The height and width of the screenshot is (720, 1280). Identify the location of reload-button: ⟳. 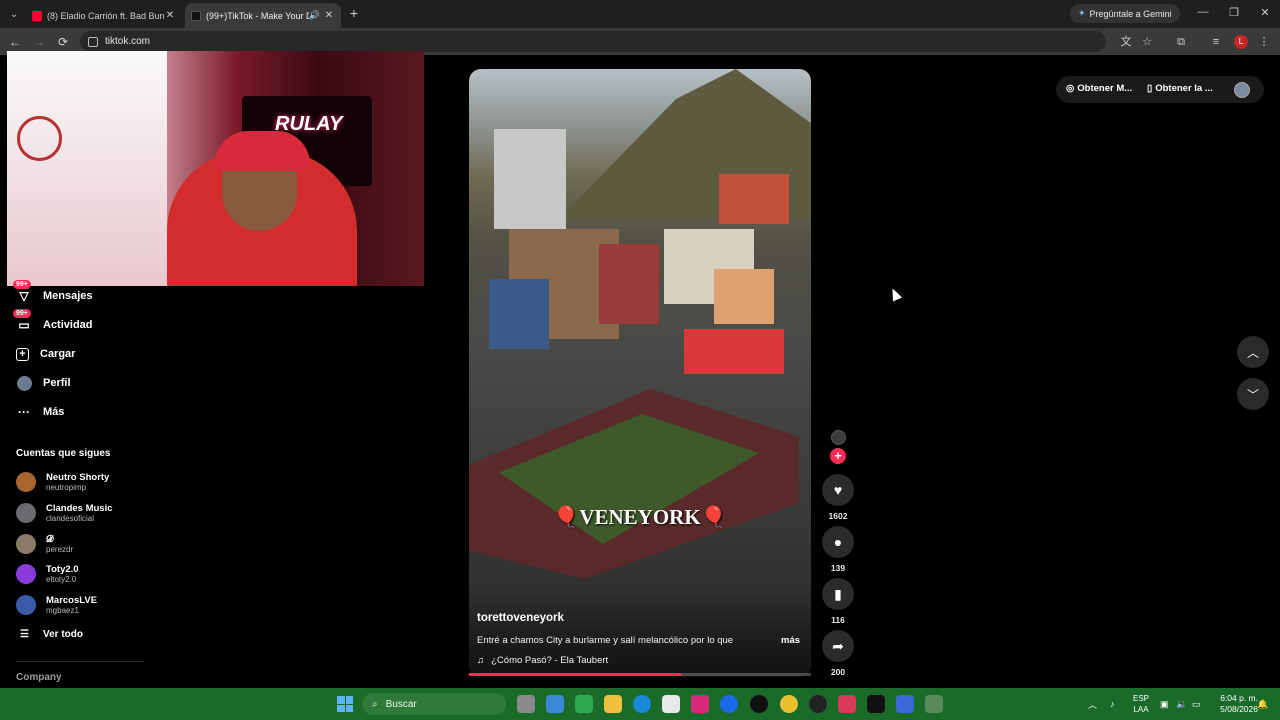
(63, 42).